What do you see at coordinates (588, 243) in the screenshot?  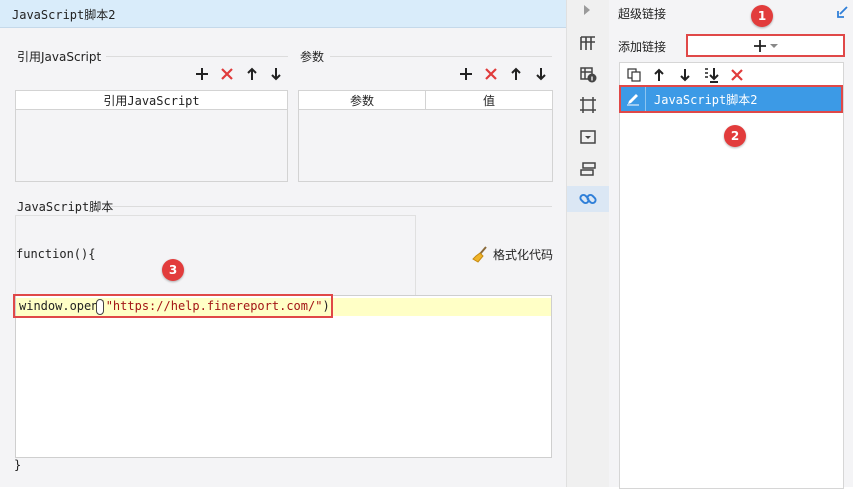 I see `property-tab-strip` at bounding box center [588, 243].